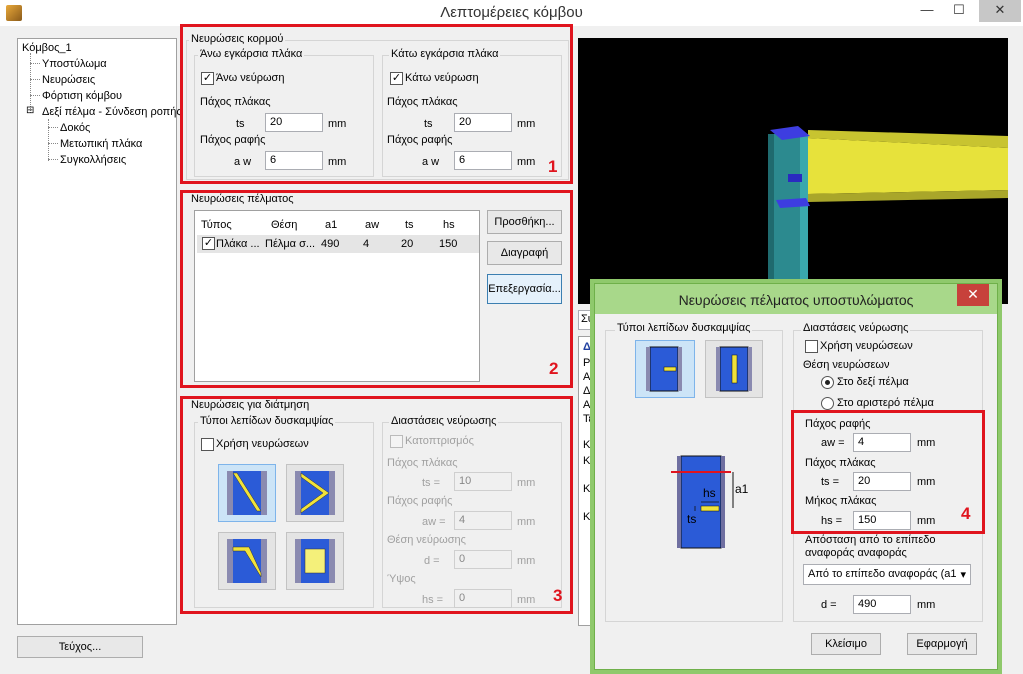  Describe the element at coordinates (927, 11) in the screenshot. I see `minimize-button: —` at that location.